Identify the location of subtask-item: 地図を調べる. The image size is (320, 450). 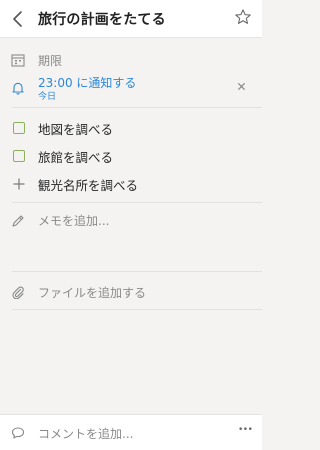
(131, 128).